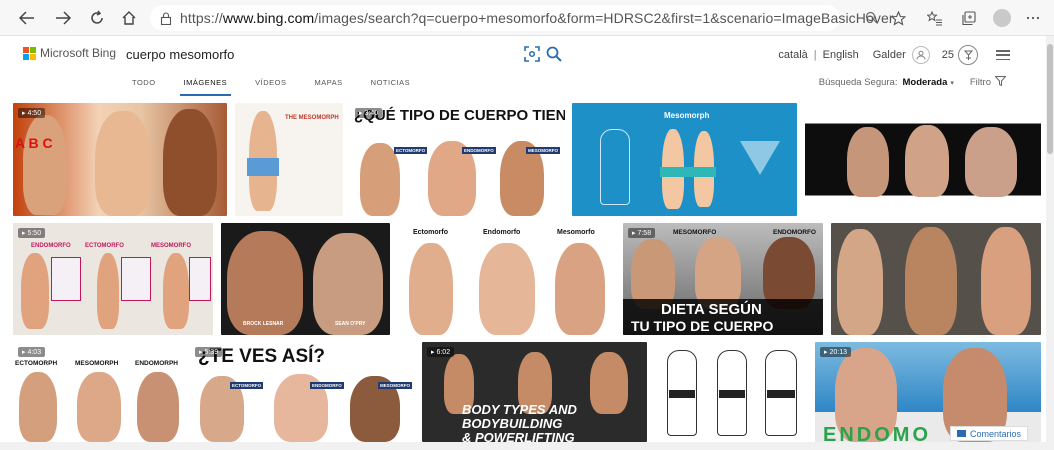 The image size is (1054, 450). I want to click on tab-todo: TODO, so click(144, 87).